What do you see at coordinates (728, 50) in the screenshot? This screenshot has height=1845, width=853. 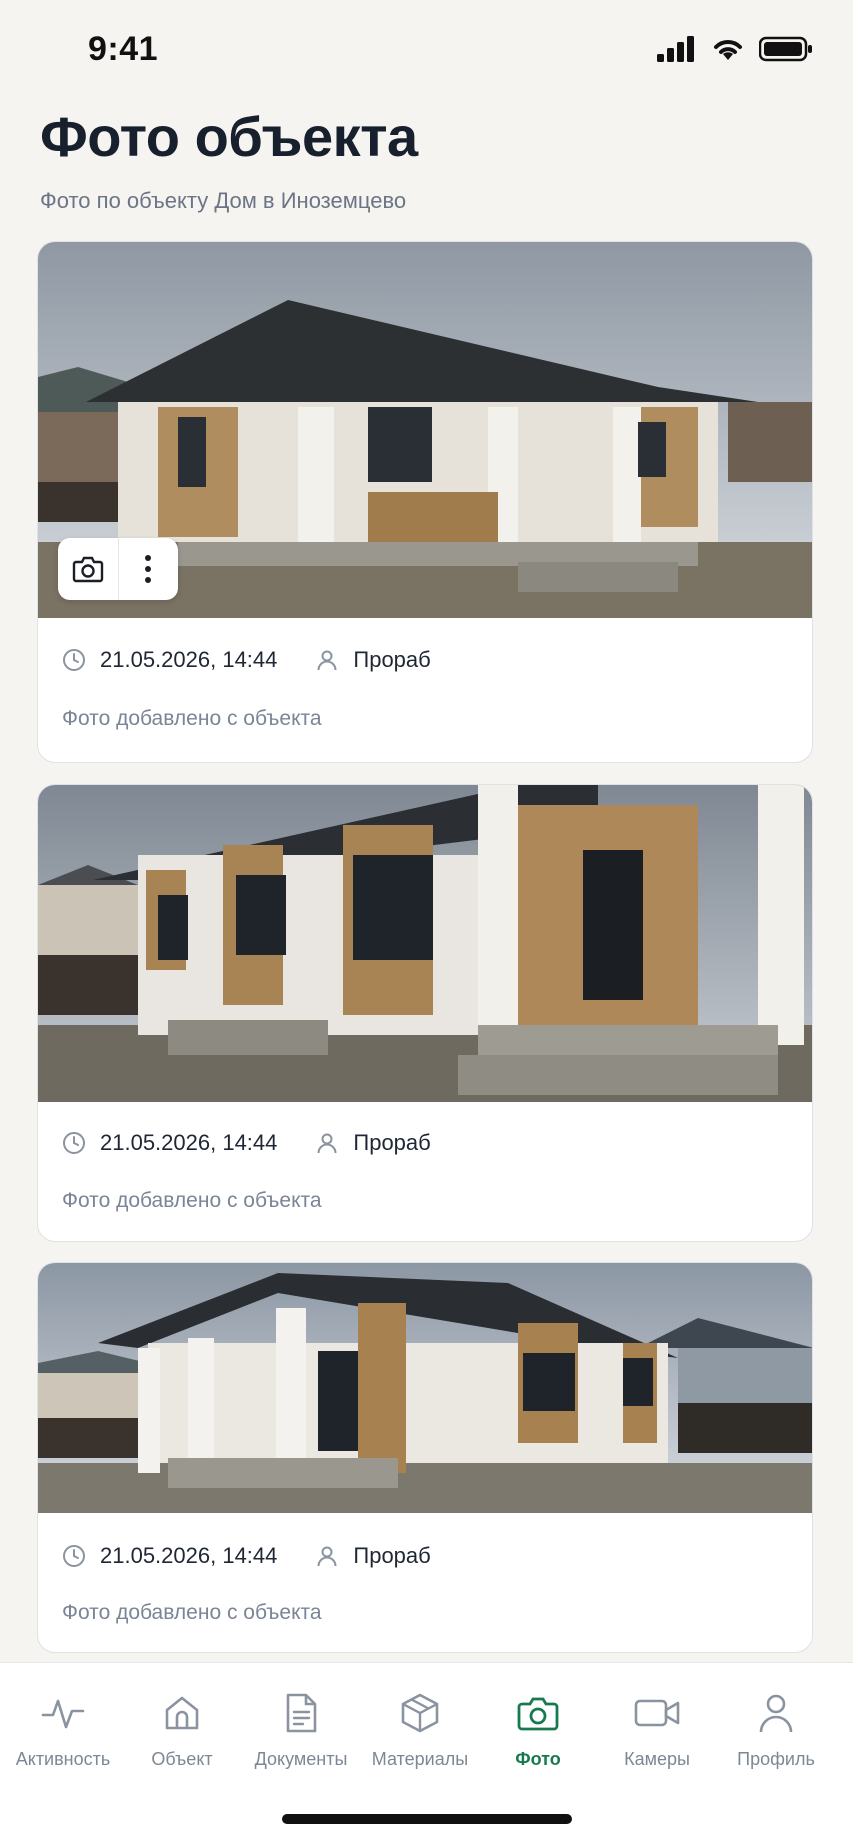 I see `wifi-icon` at bounding box center [728, 50].